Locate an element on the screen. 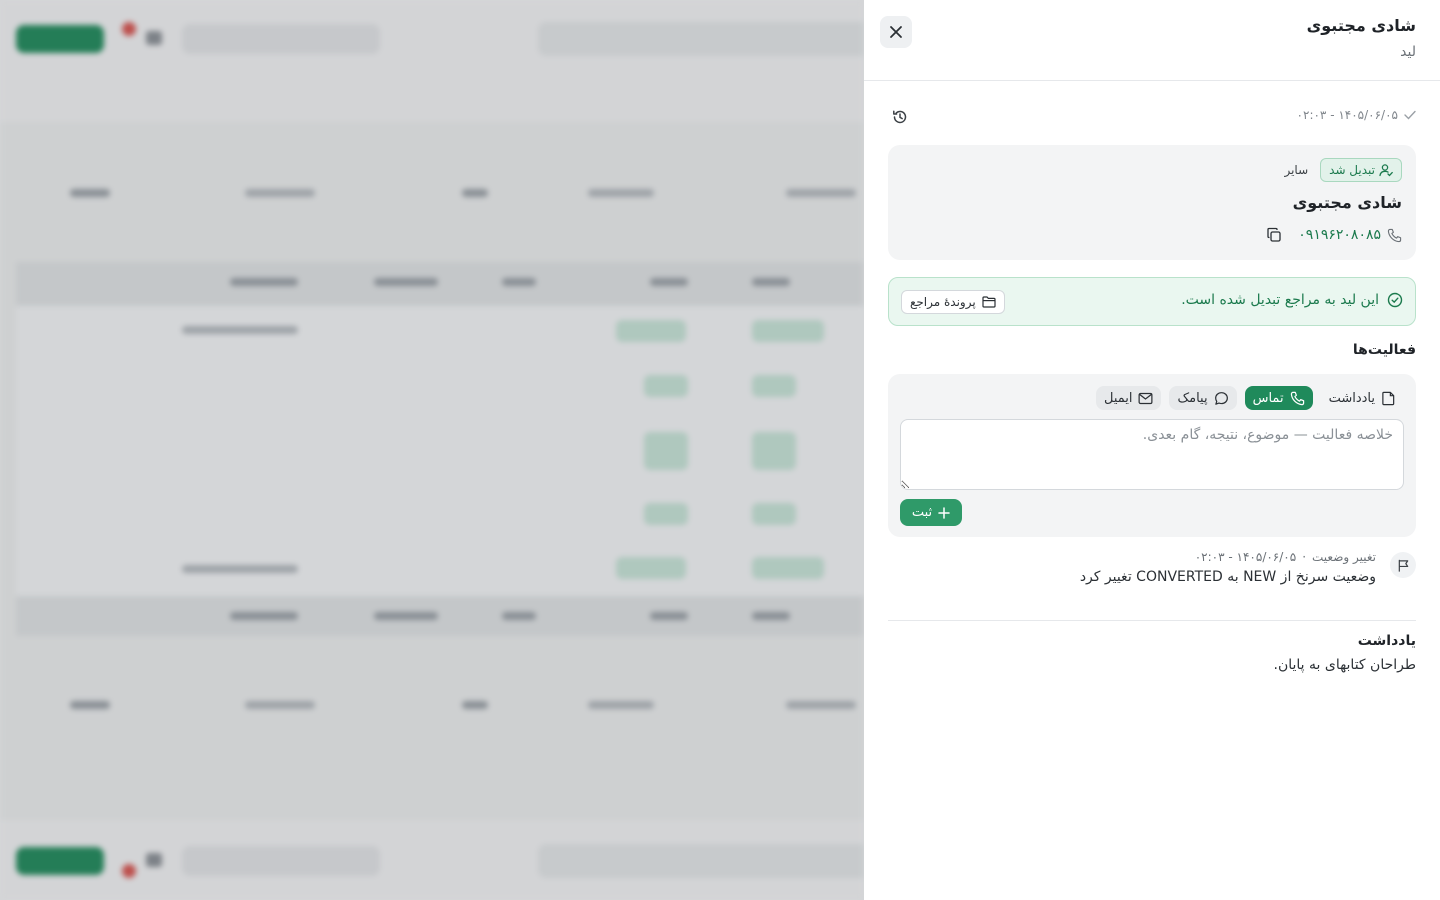 This screenshot has height=900, width=1440. check-icon is located at coordinates (1410, 115).